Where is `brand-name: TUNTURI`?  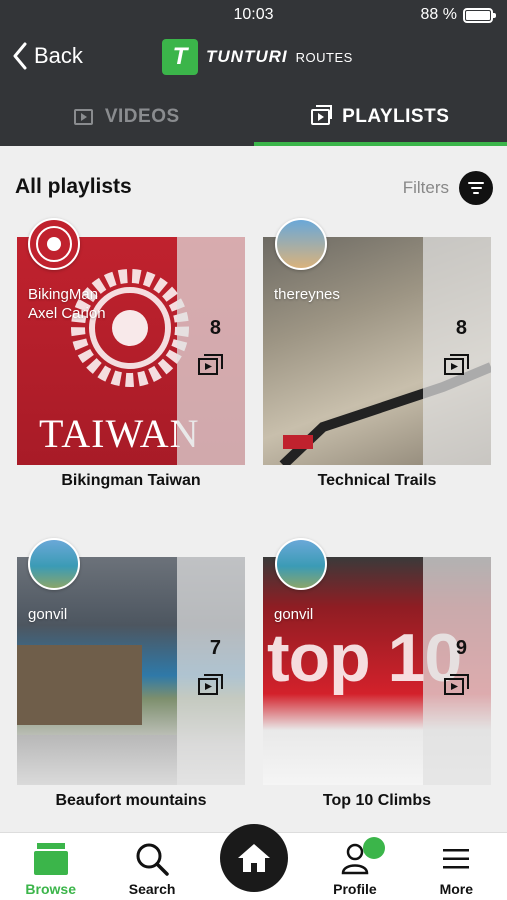
brand-name: TUNTURI is located at coordinates (247, 56).